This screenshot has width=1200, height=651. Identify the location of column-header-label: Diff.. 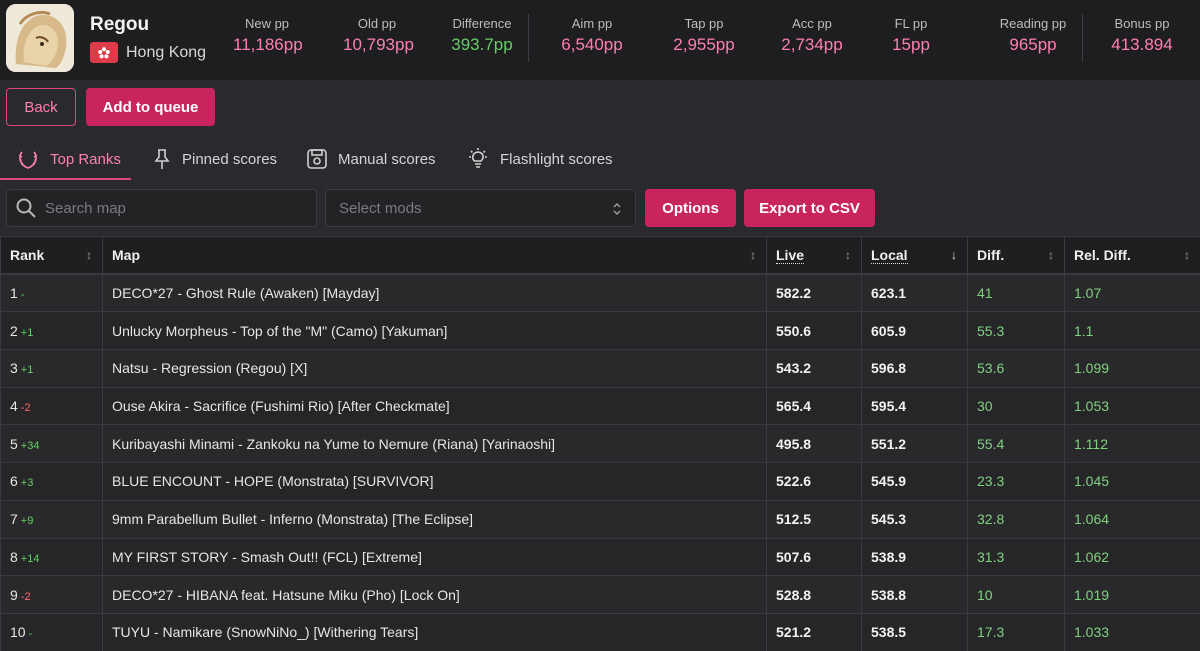
(991, 255).